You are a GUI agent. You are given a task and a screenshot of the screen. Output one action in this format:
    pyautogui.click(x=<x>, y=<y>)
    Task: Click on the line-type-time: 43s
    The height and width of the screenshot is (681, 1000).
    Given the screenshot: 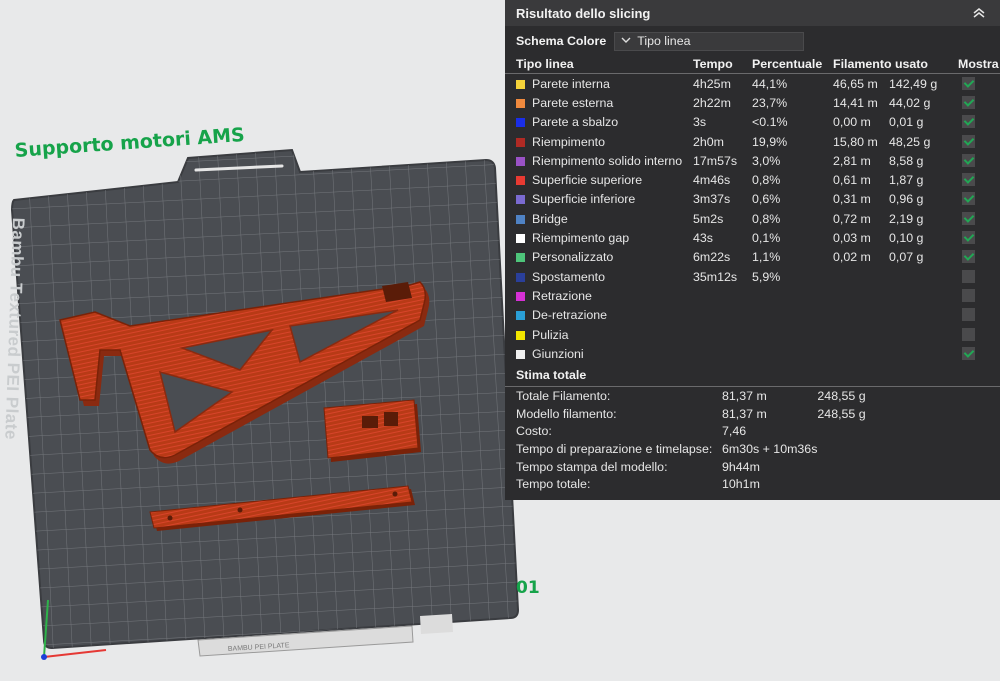 What is the action you would take?
    pyautogui.click(x=703, y=238)
    